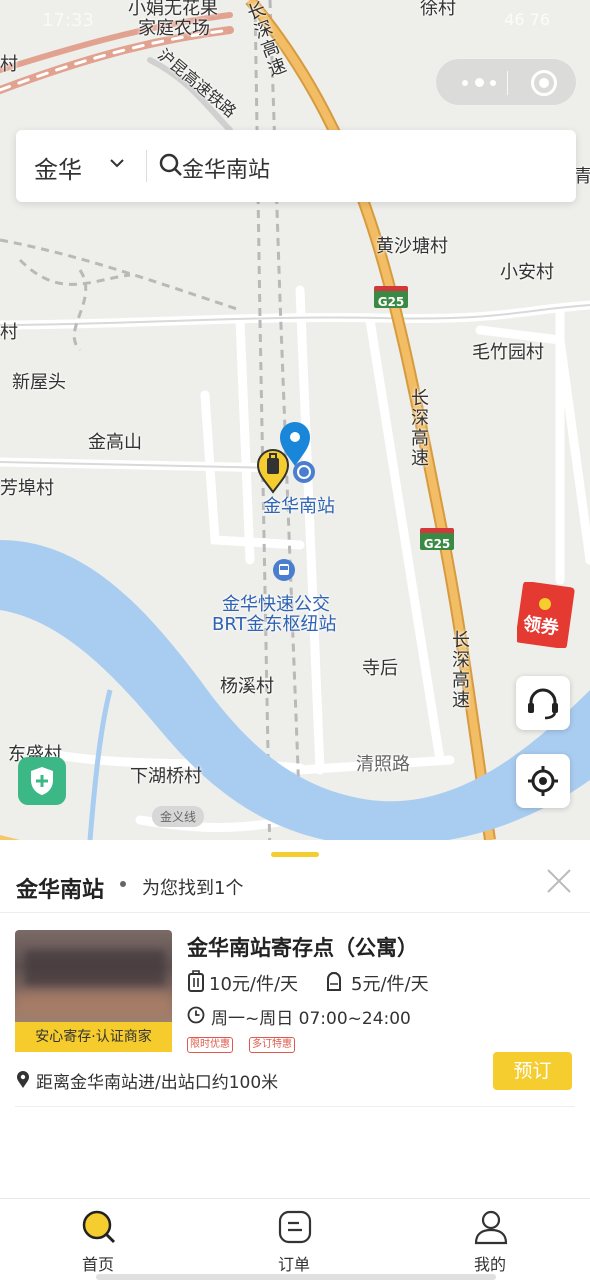 Image resolution: width=590 pixels, height=1280 pixels. Describe the element at coordinates (60, 890) in the screenshot. I see `results-title: 金华南站` at that location.